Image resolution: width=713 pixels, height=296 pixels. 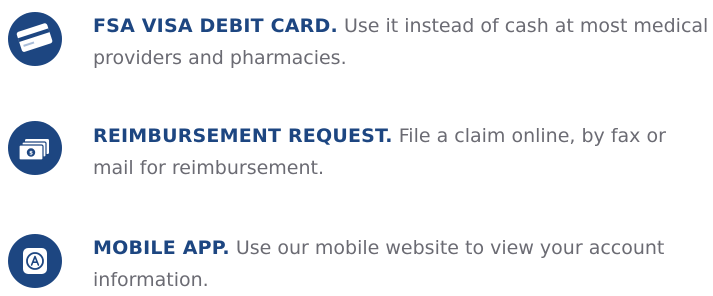 I want to click on cash-stack-icon: $, so click(x=35, y=148).